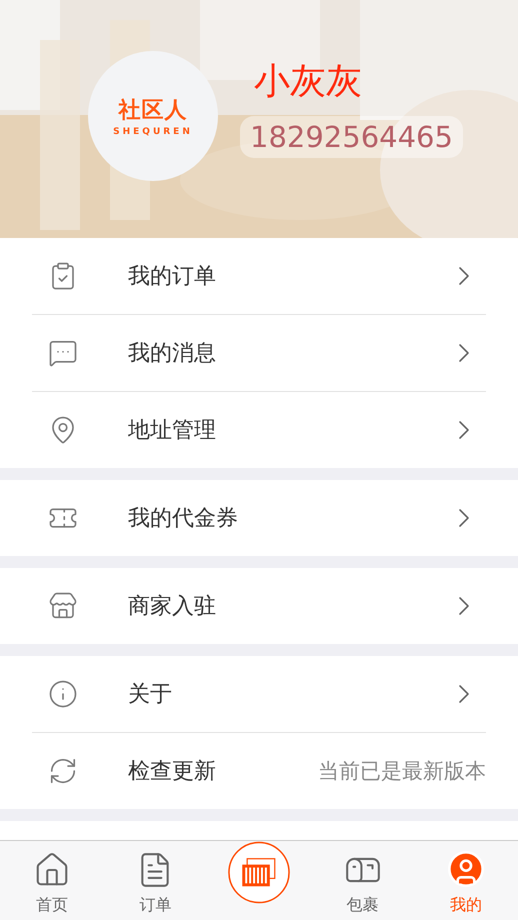 Image resolution: width=518 pixels, height=920 pixels. I want to click on tab: 订单, so click(156, 880).